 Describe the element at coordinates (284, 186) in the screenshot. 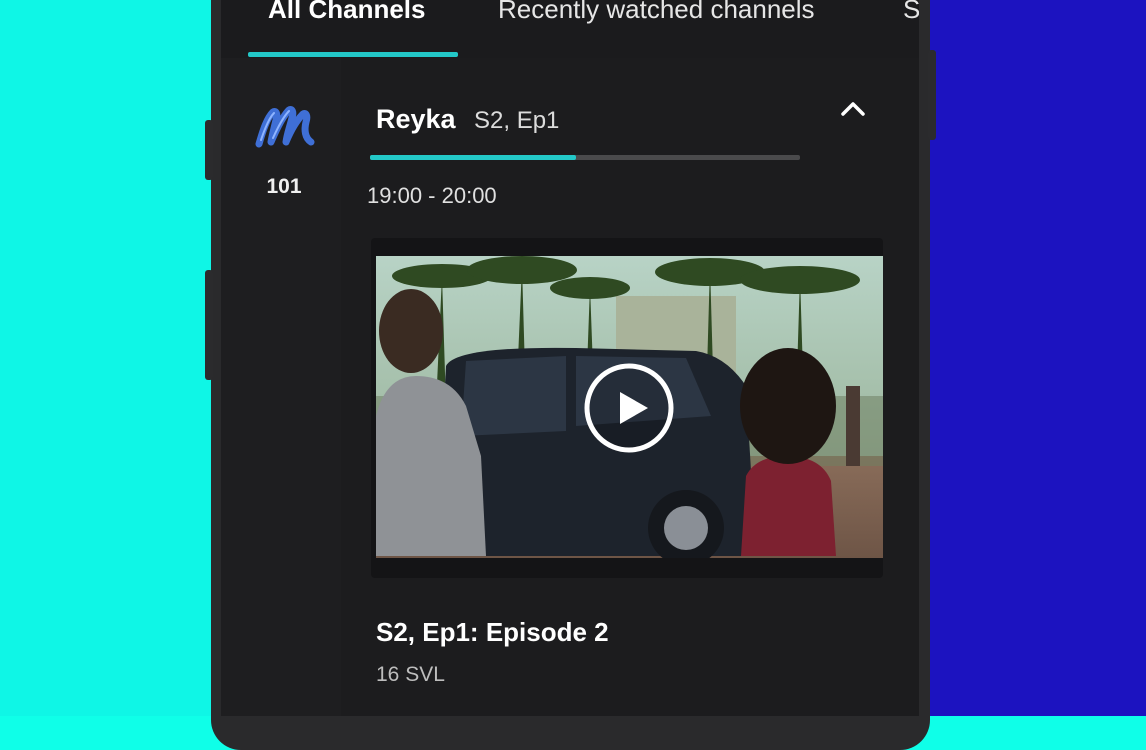

I see `channel-number: 101` at that location.